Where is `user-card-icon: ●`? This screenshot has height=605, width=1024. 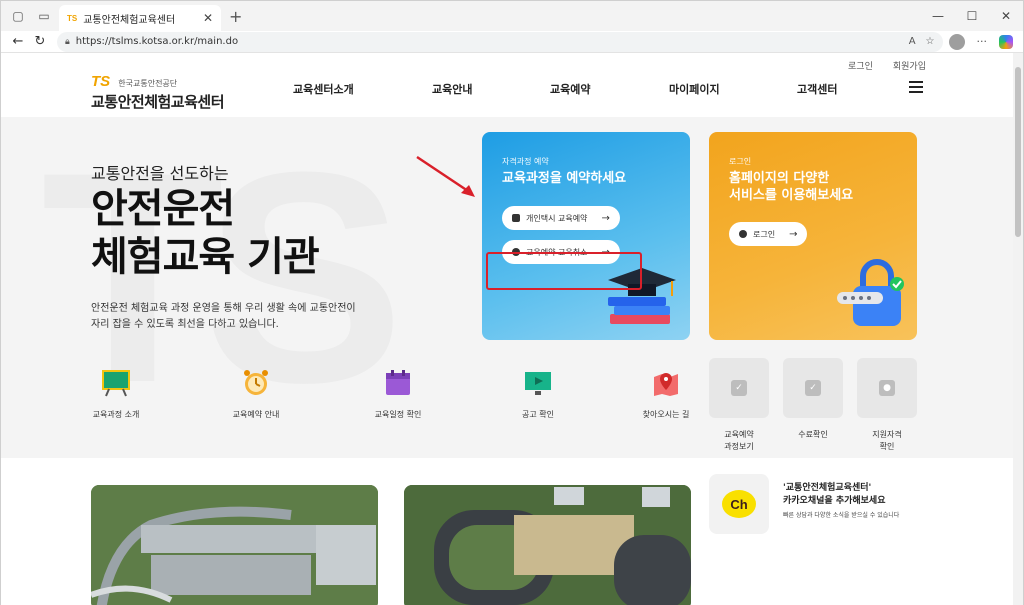 user-card-icon: ● is located at coordinates (887, 388).